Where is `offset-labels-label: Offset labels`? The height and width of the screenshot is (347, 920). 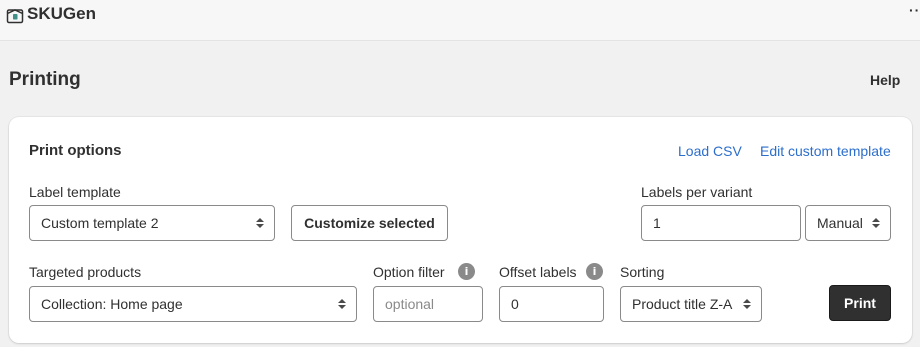
offset-labels-label: Offset labels is located at coordinates (538, 272).